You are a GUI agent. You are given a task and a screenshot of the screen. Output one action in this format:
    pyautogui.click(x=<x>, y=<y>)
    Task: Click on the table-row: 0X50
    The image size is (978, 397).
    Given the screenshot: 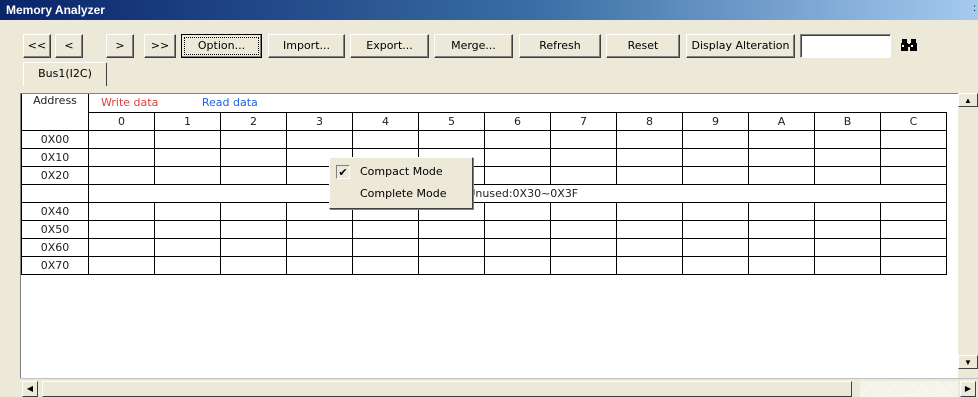 What is the action you would take?
    pyautogui.click(x=484, y=229)
    